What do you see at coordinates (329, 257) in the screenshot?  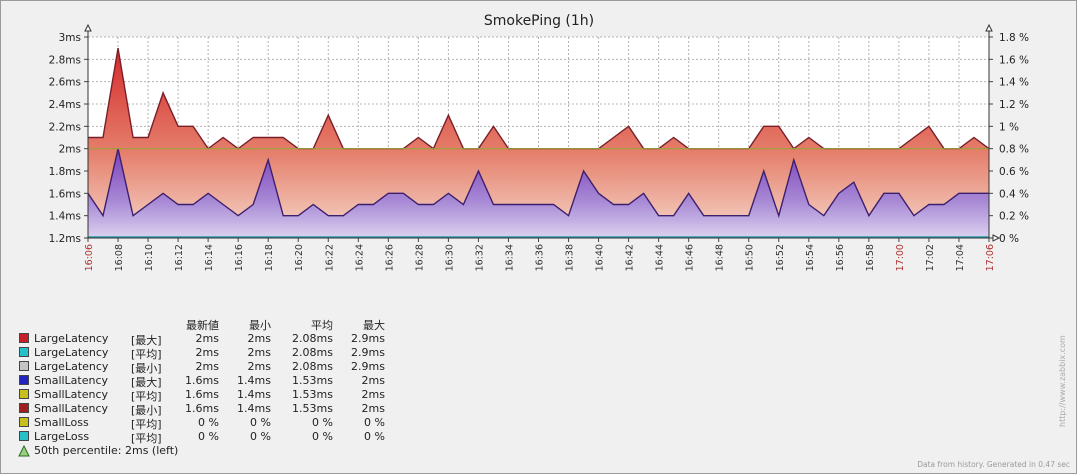 I see `x-tick-label: 16:22` at bounding box center [329, 257].